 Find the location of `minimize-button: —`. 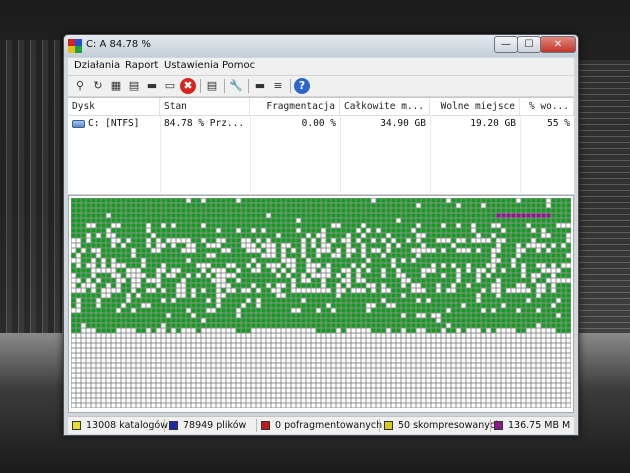

minimize-button: — is located at coordinates (506, 44).